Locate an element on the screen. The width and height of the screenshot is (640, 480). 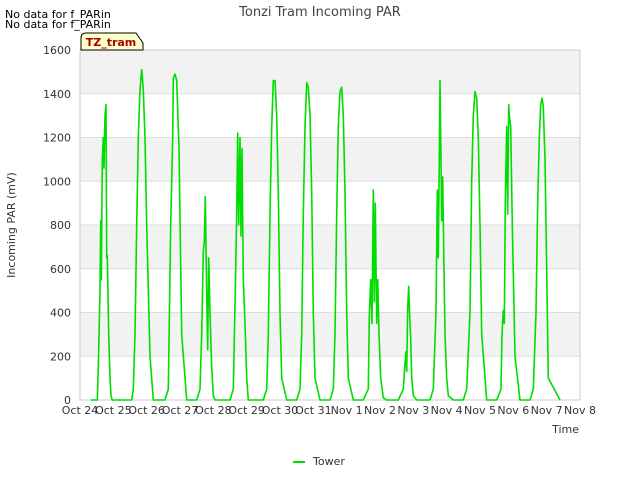
x-tick-label: Nov 8 is located at coordinates (580, 410).